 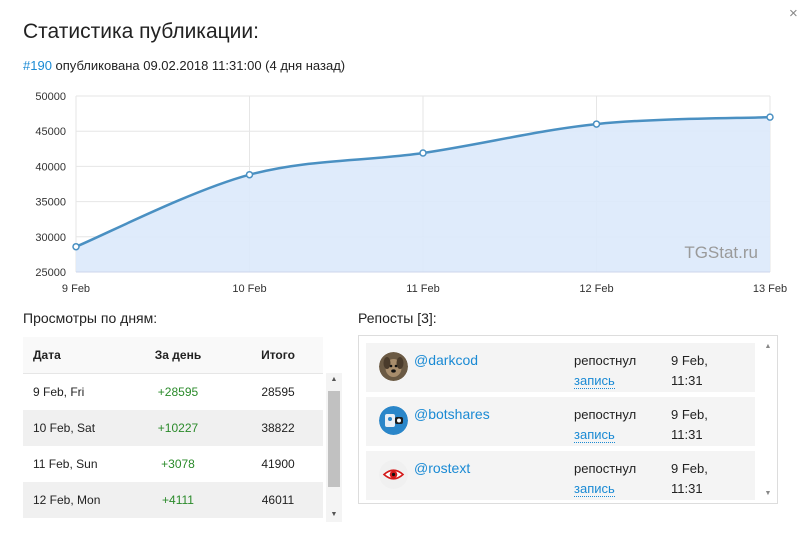 I want to click on row-total: 28595, so click(x=278, y=392).